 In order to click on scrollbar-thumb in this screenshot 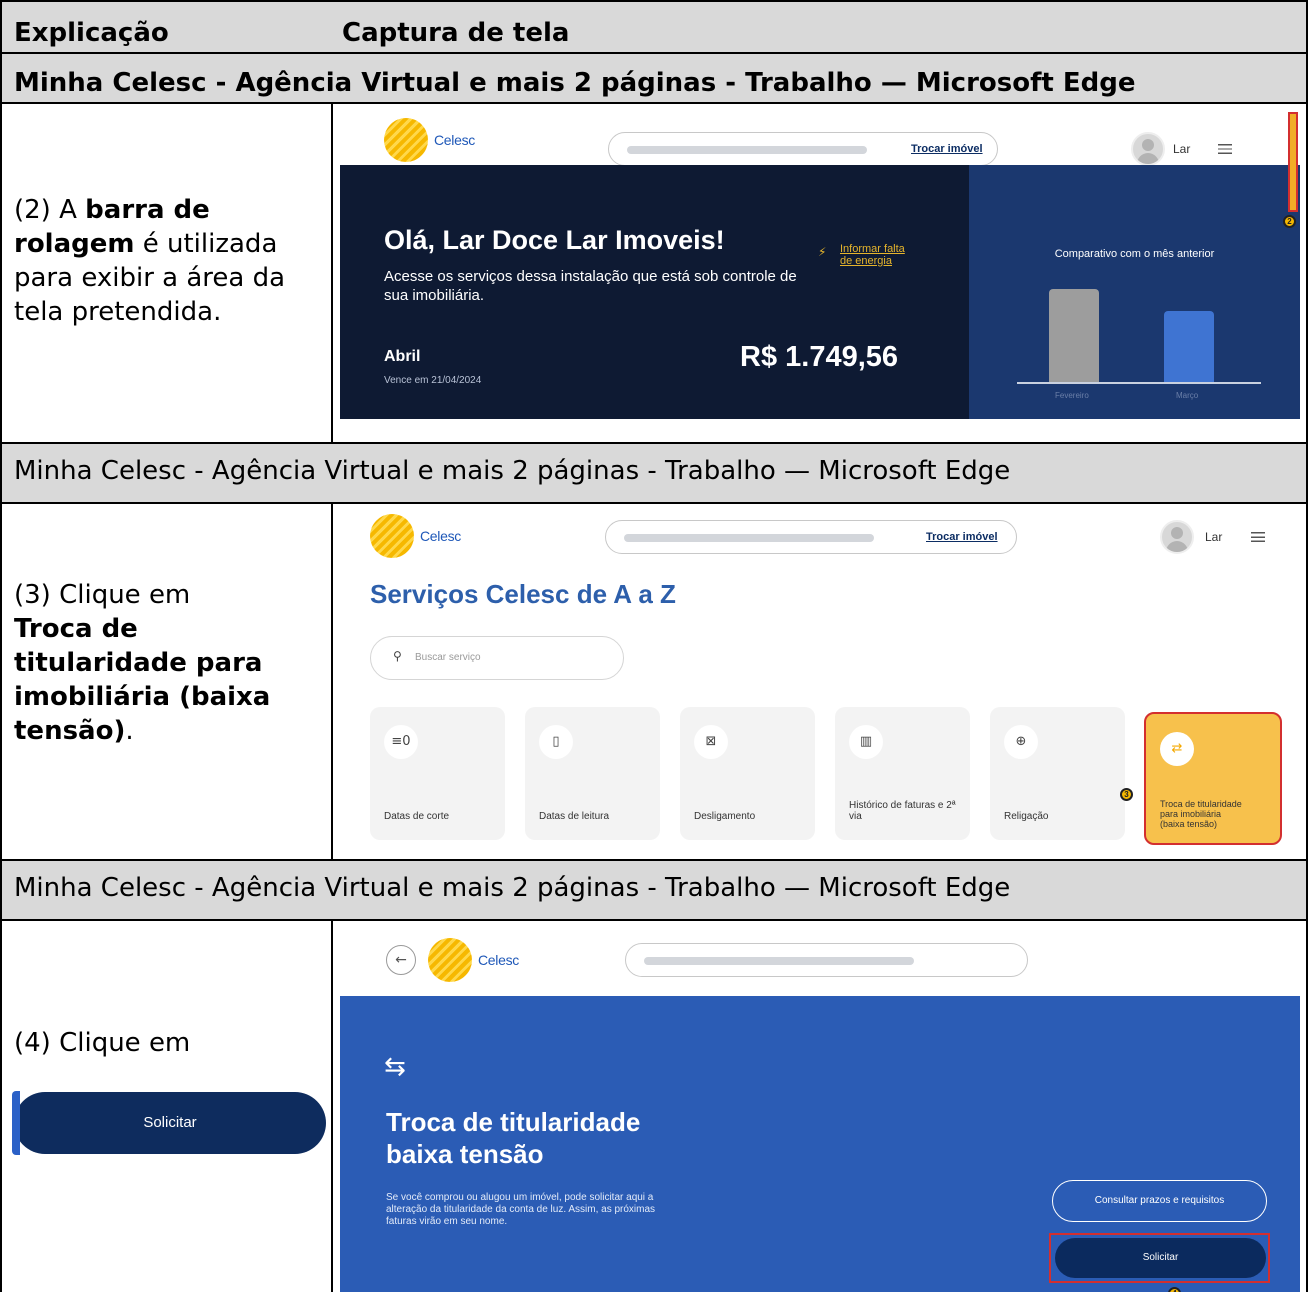, I will do `click(1293, 162)`.